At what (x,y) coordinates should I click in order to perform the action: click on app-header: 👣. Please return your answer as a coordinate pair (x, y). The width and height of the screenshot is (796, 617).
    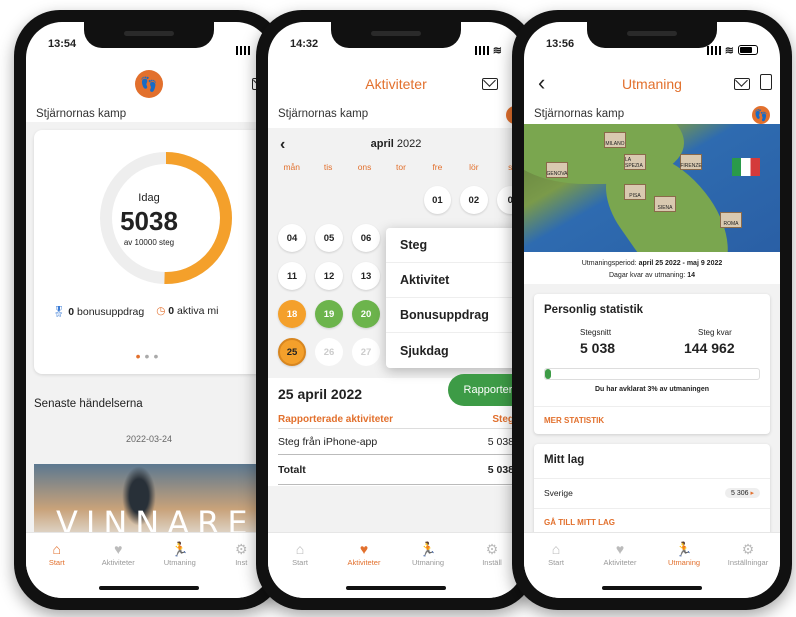
    Looking at the image, I should click on (149, 84).